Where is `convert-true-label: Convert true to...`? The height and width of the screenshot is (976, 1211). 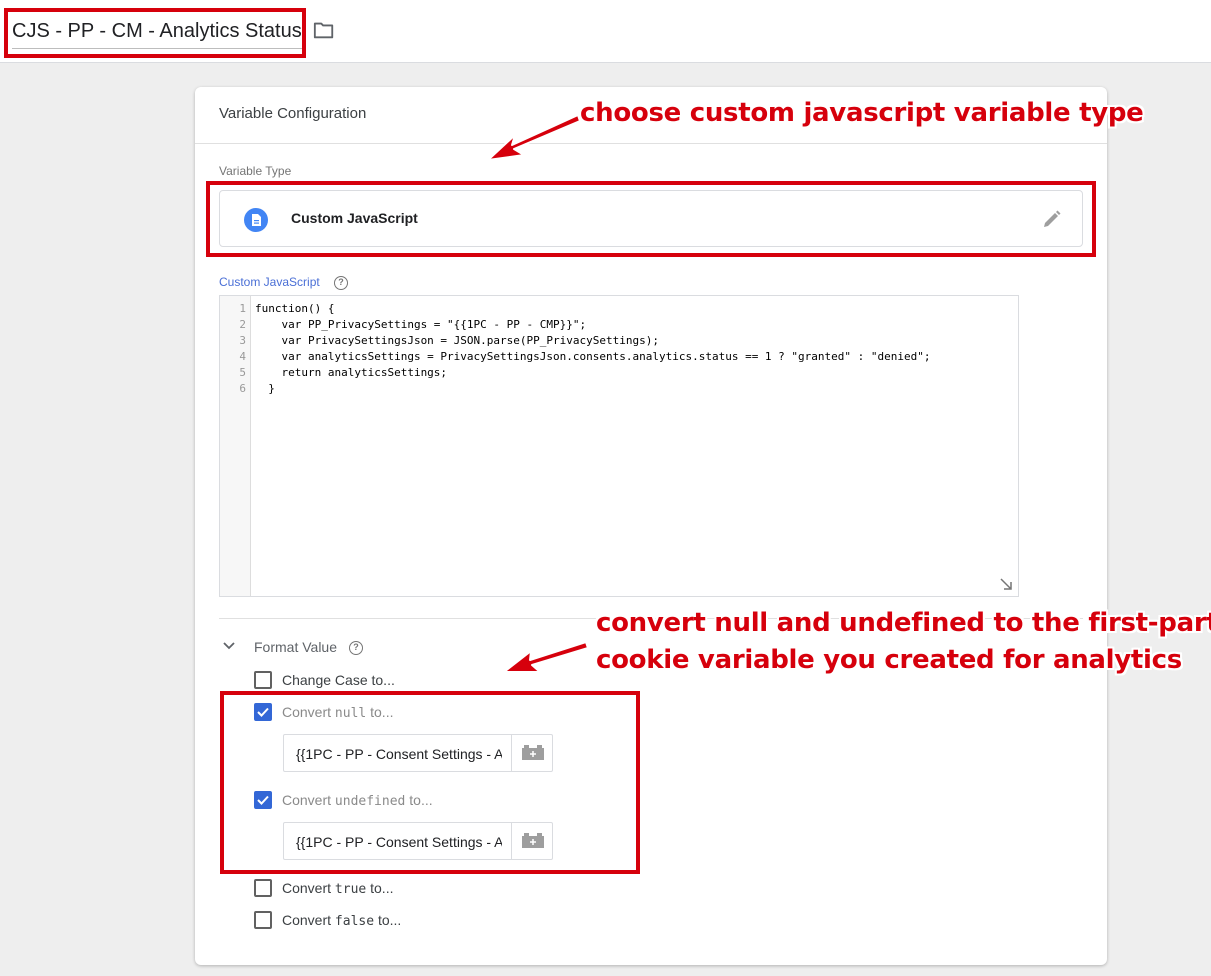 convert-true-label: Convert true to... is located at coordinates (337, 888).